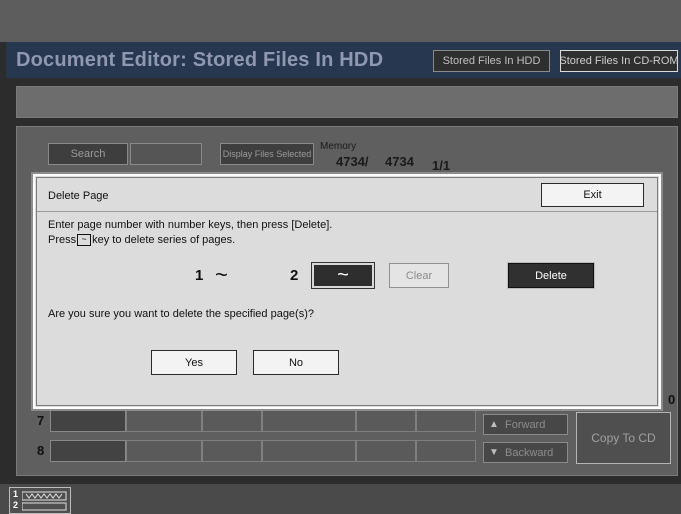 The height and width of the screenshot is (514, 681). I want to click on backward-button: ▼ Backward, so click(525, 452).